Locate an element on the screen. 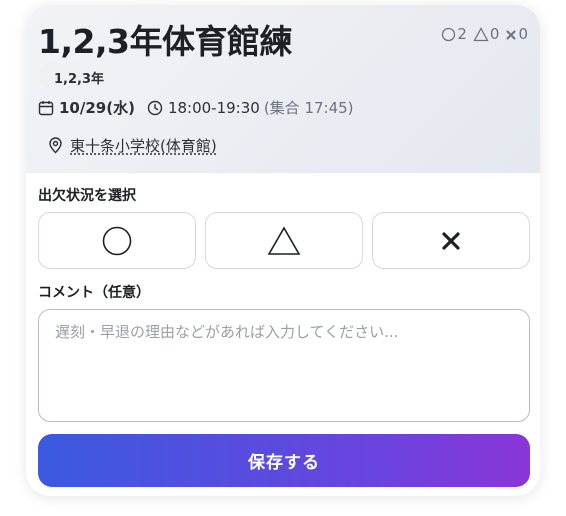 This screenshot has height=516, width=566. event-location: 東十条小学校(体育館) is located at coordinates (132, 145).